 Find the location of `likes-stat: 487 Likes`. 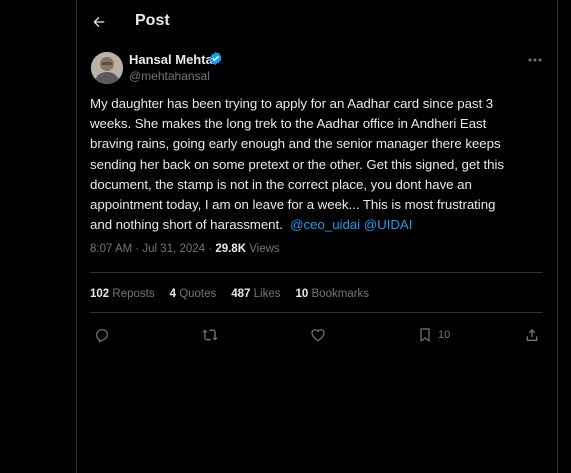

likes-stat: 487 Likes is located at coordinates (255, 294).